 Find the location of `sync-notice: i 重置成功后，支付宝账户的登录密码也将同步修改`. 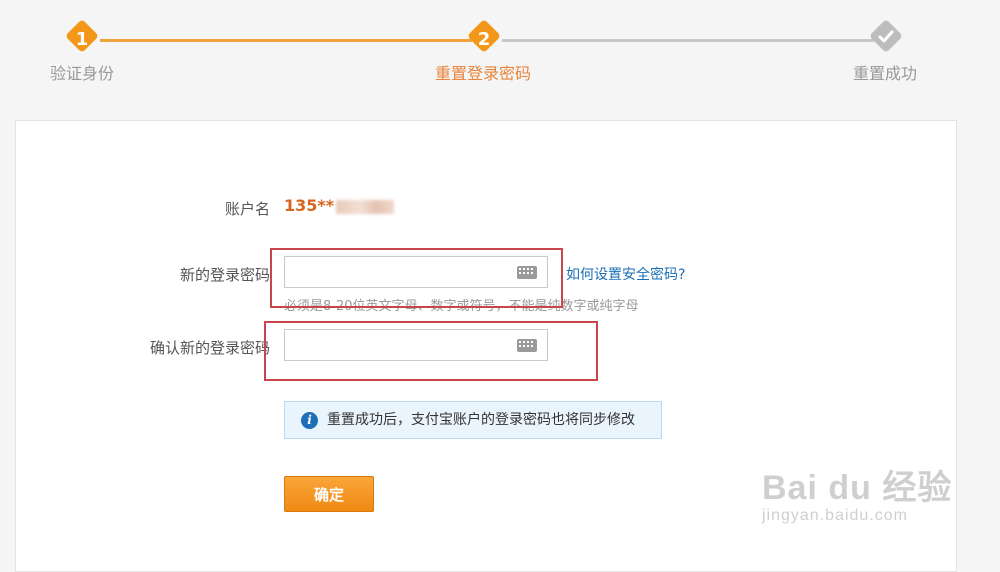

sync-notice: i 重置成功后，支付宝账户的登录密码也将同步修改 is located at coordinates (473, 420).